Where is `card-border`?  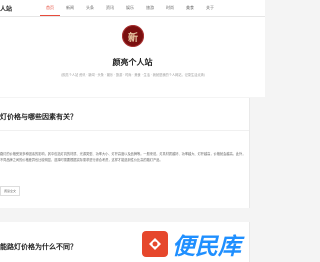
card-border is located at coordinates (249, 153).